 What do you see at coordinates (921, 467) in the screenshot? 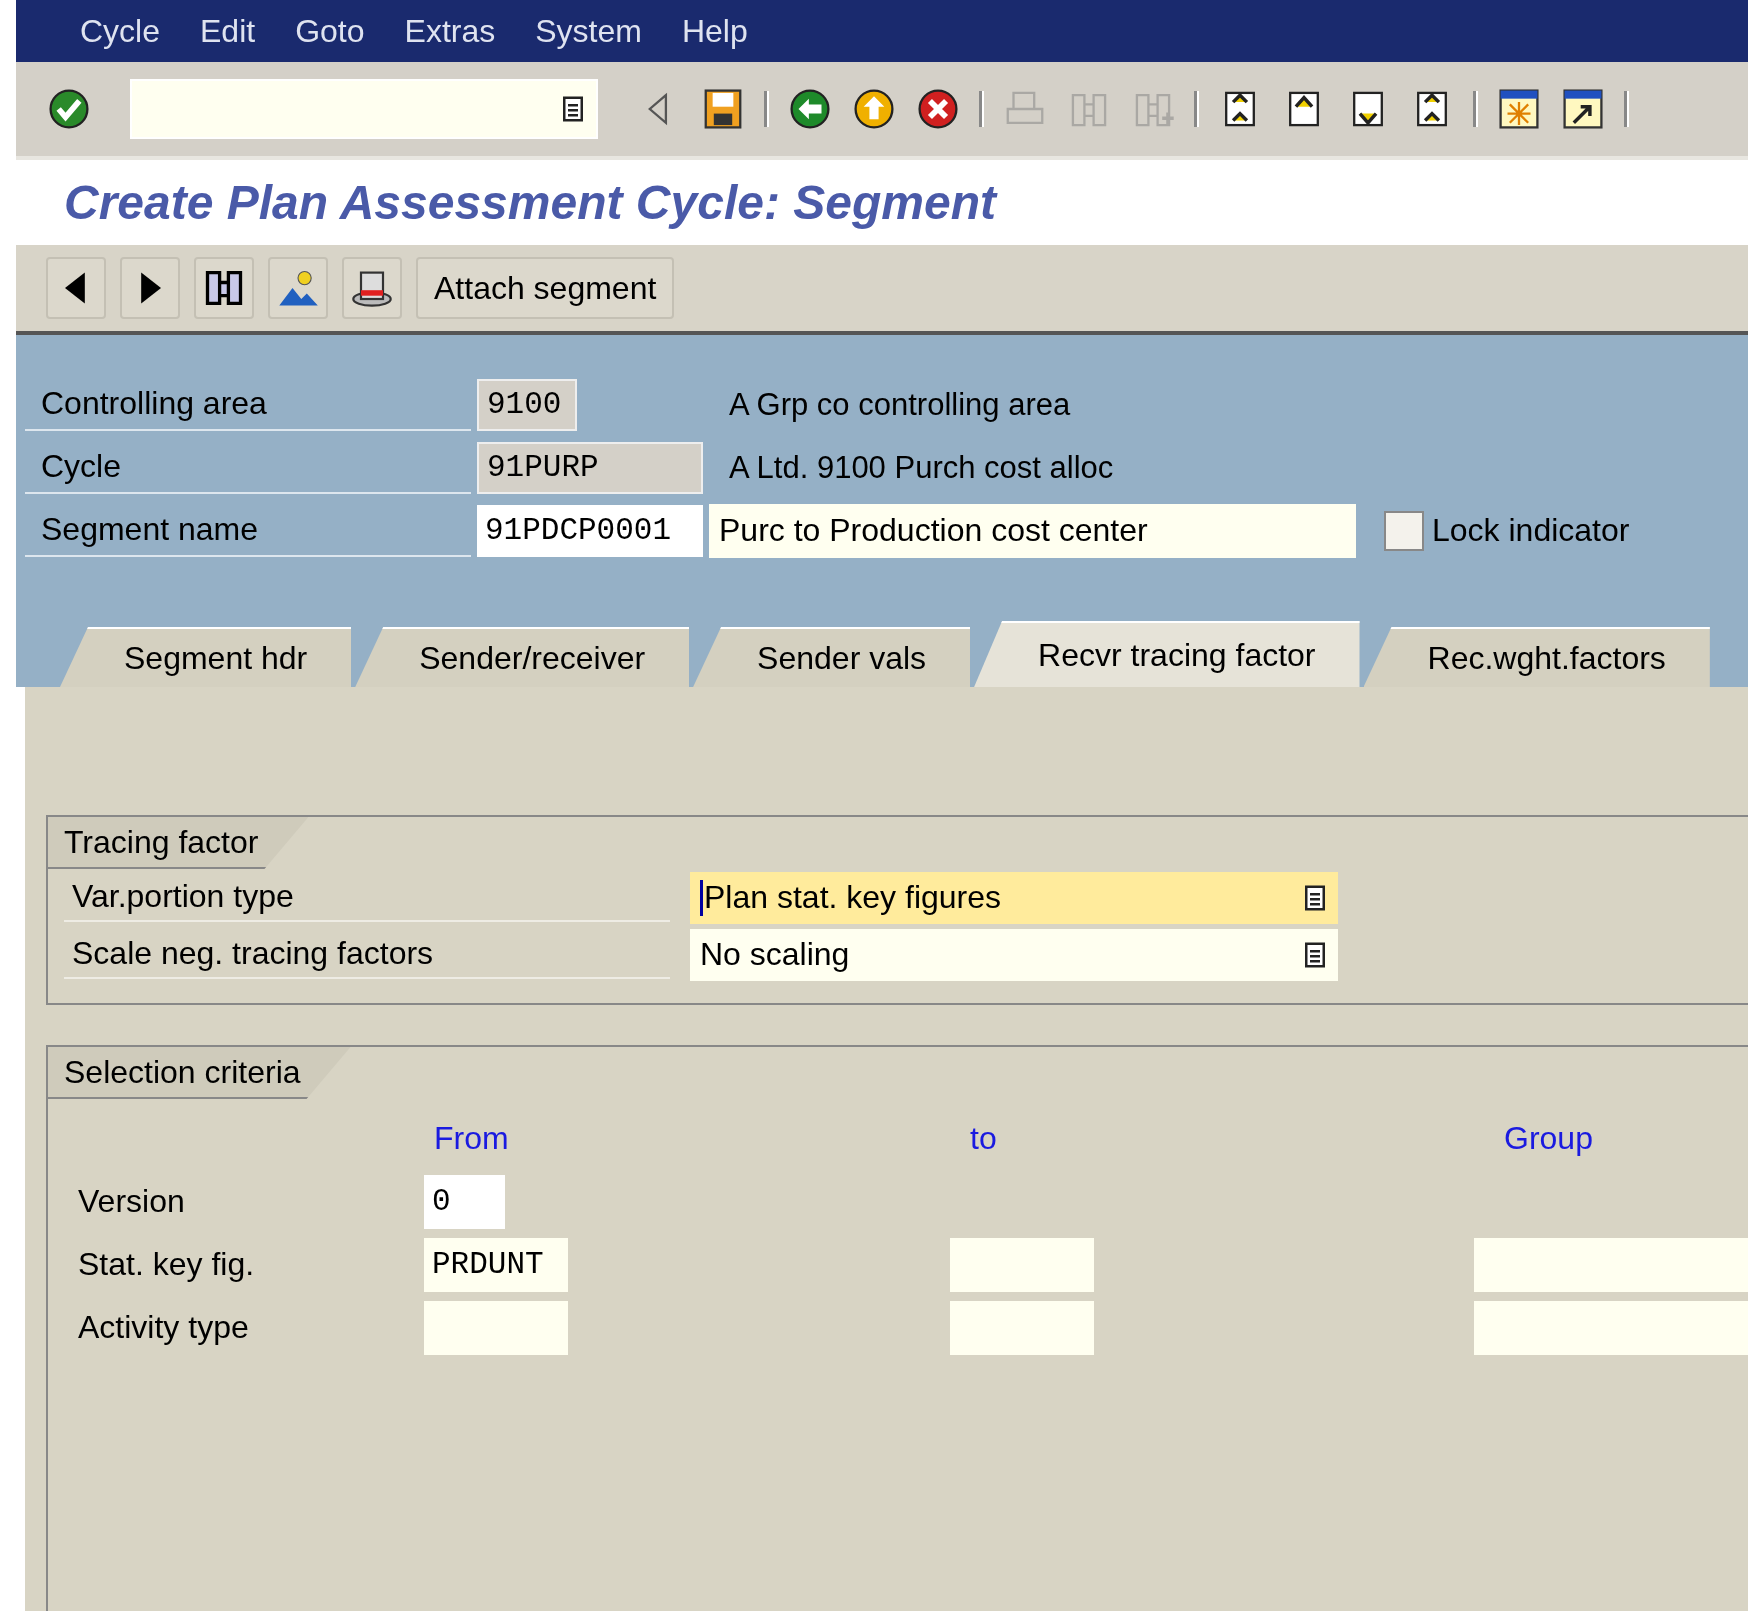
I see `description-text: A Ltd. 9100 Purch cost alloc` at bounding box center [921, 467].